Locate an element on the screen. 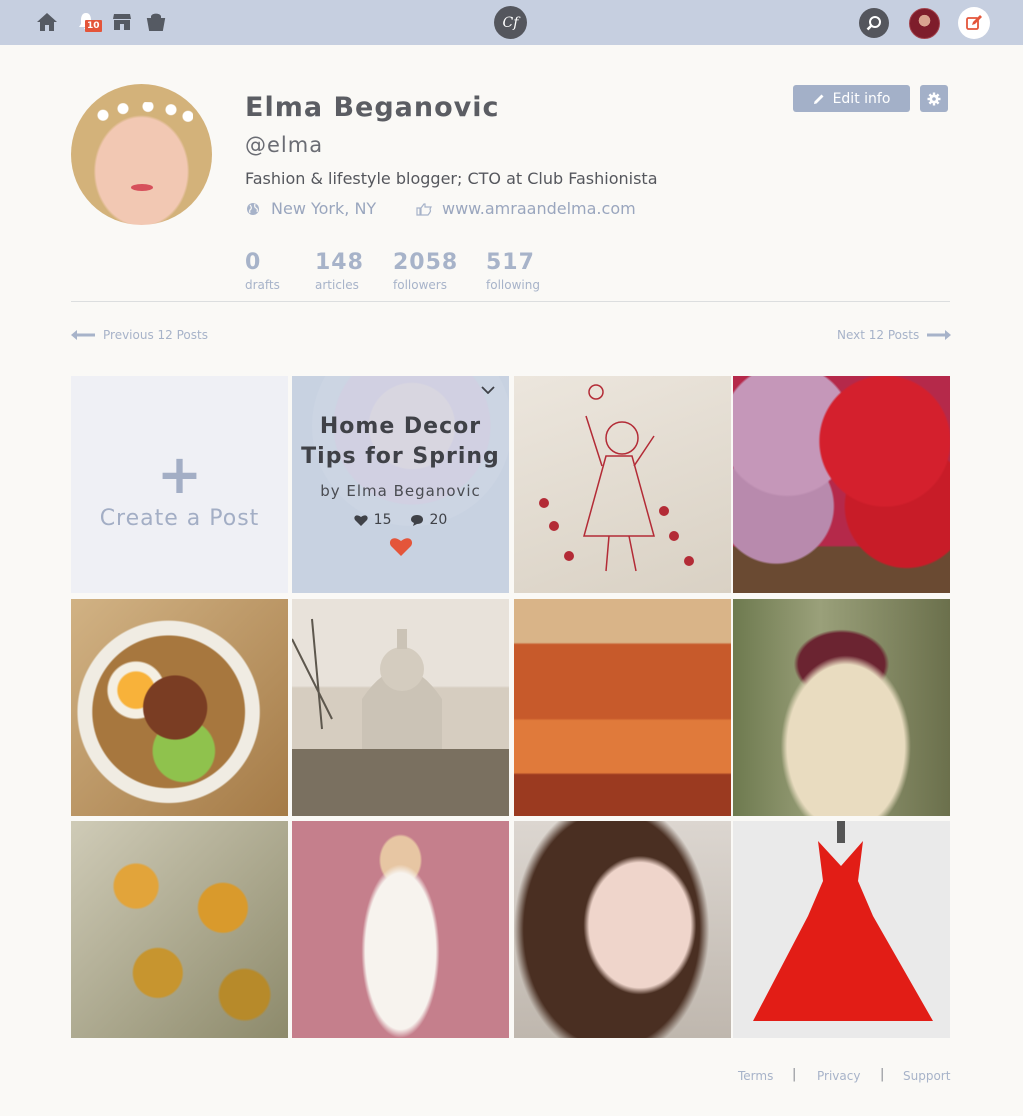 The width and height of the screenshot is (1023, 1116). store-icon is located at coordinates (122, 22).